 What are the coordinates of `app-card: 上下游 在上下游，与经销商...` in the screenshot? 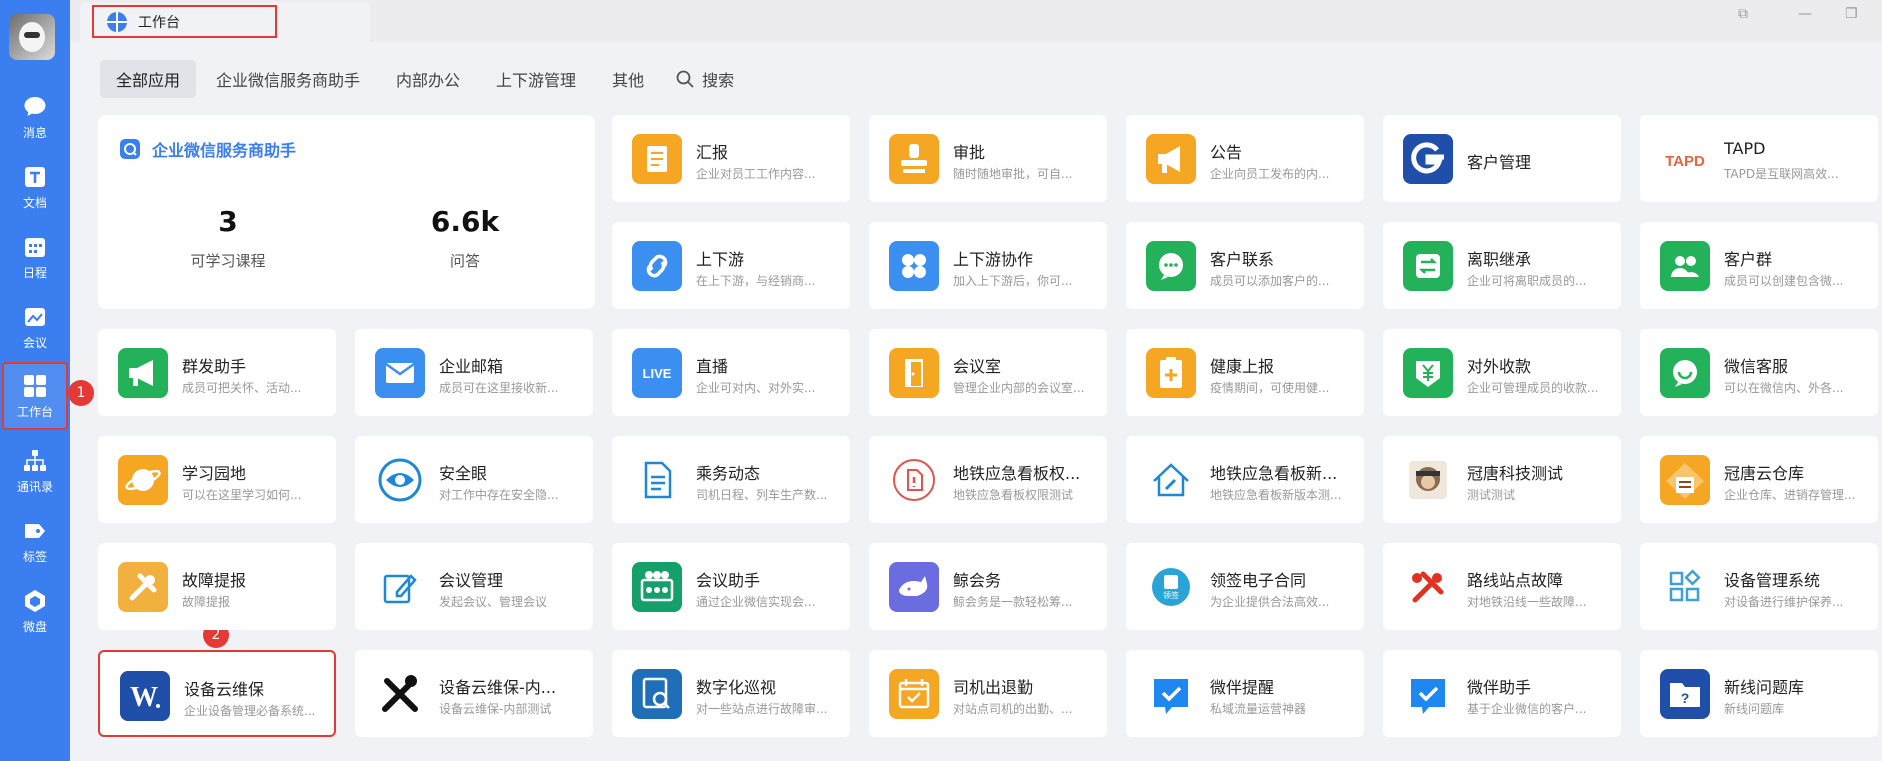 It's located at (731, 265).